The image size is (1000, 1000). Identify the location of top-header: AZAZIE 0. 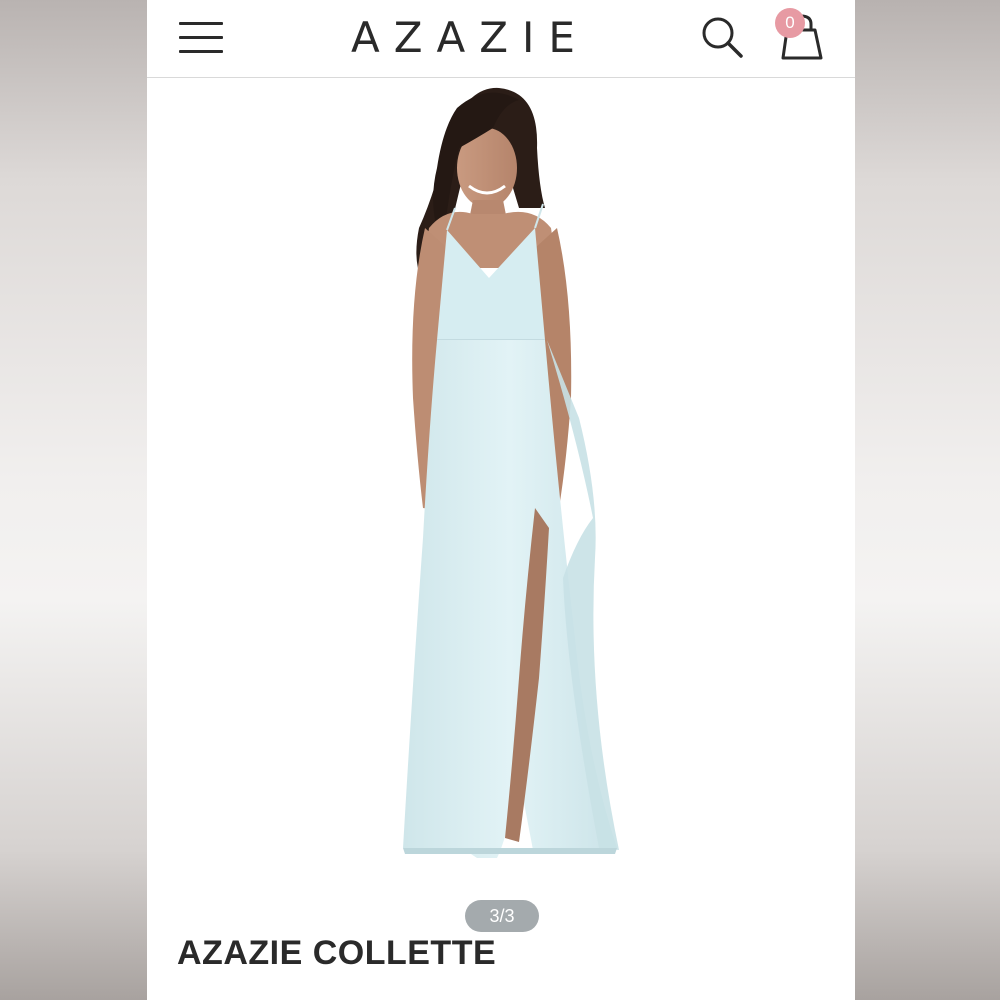
(501, 39).